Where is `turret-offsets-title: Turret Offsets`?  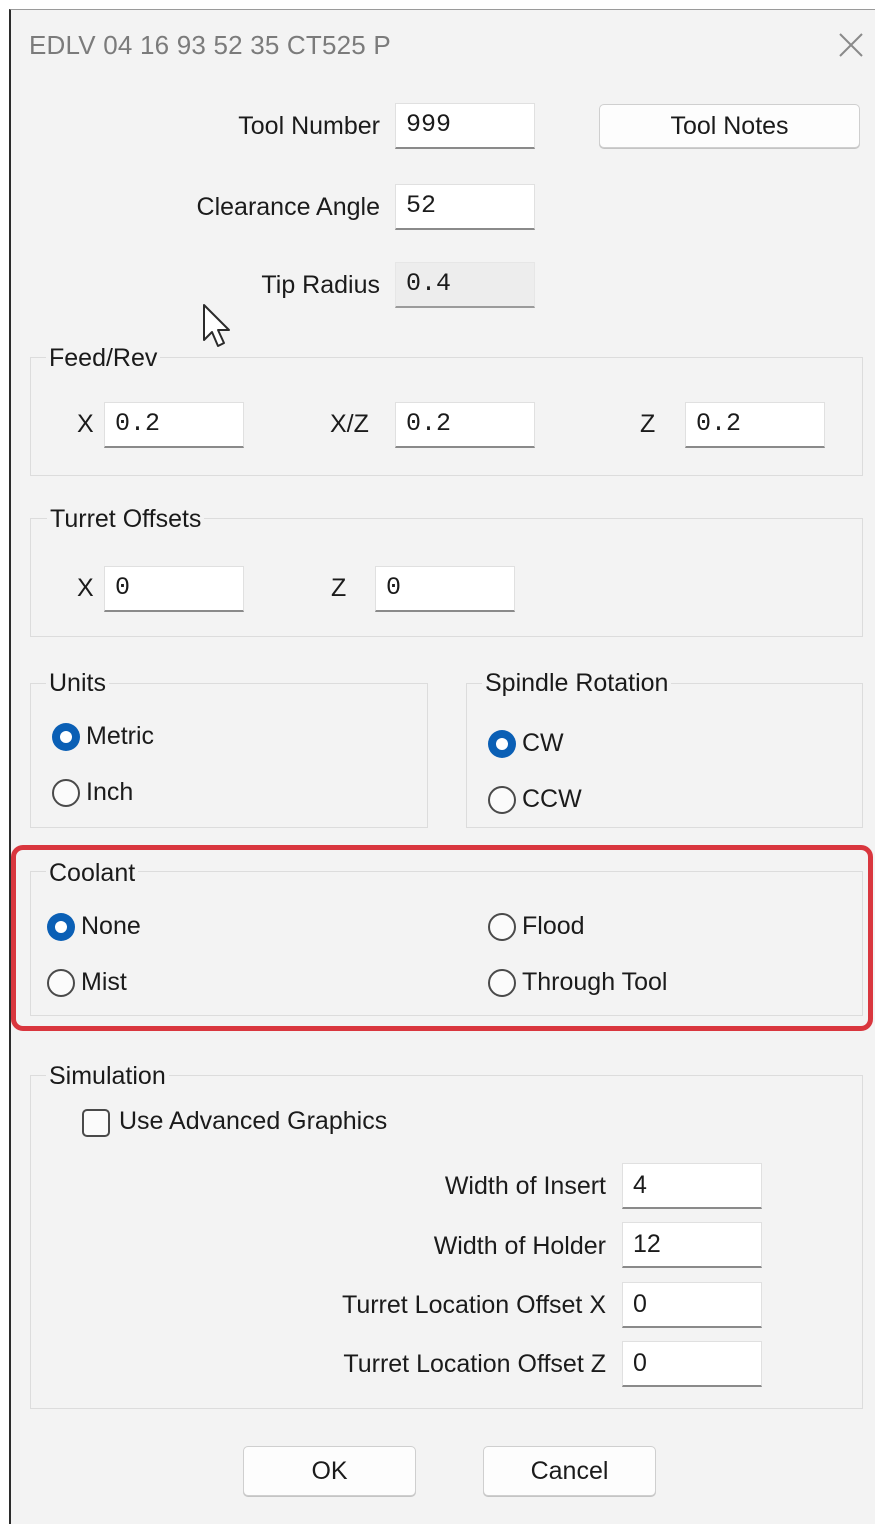
turret-offsets-title: Turret Offsets is located at coordinates (126, 519).